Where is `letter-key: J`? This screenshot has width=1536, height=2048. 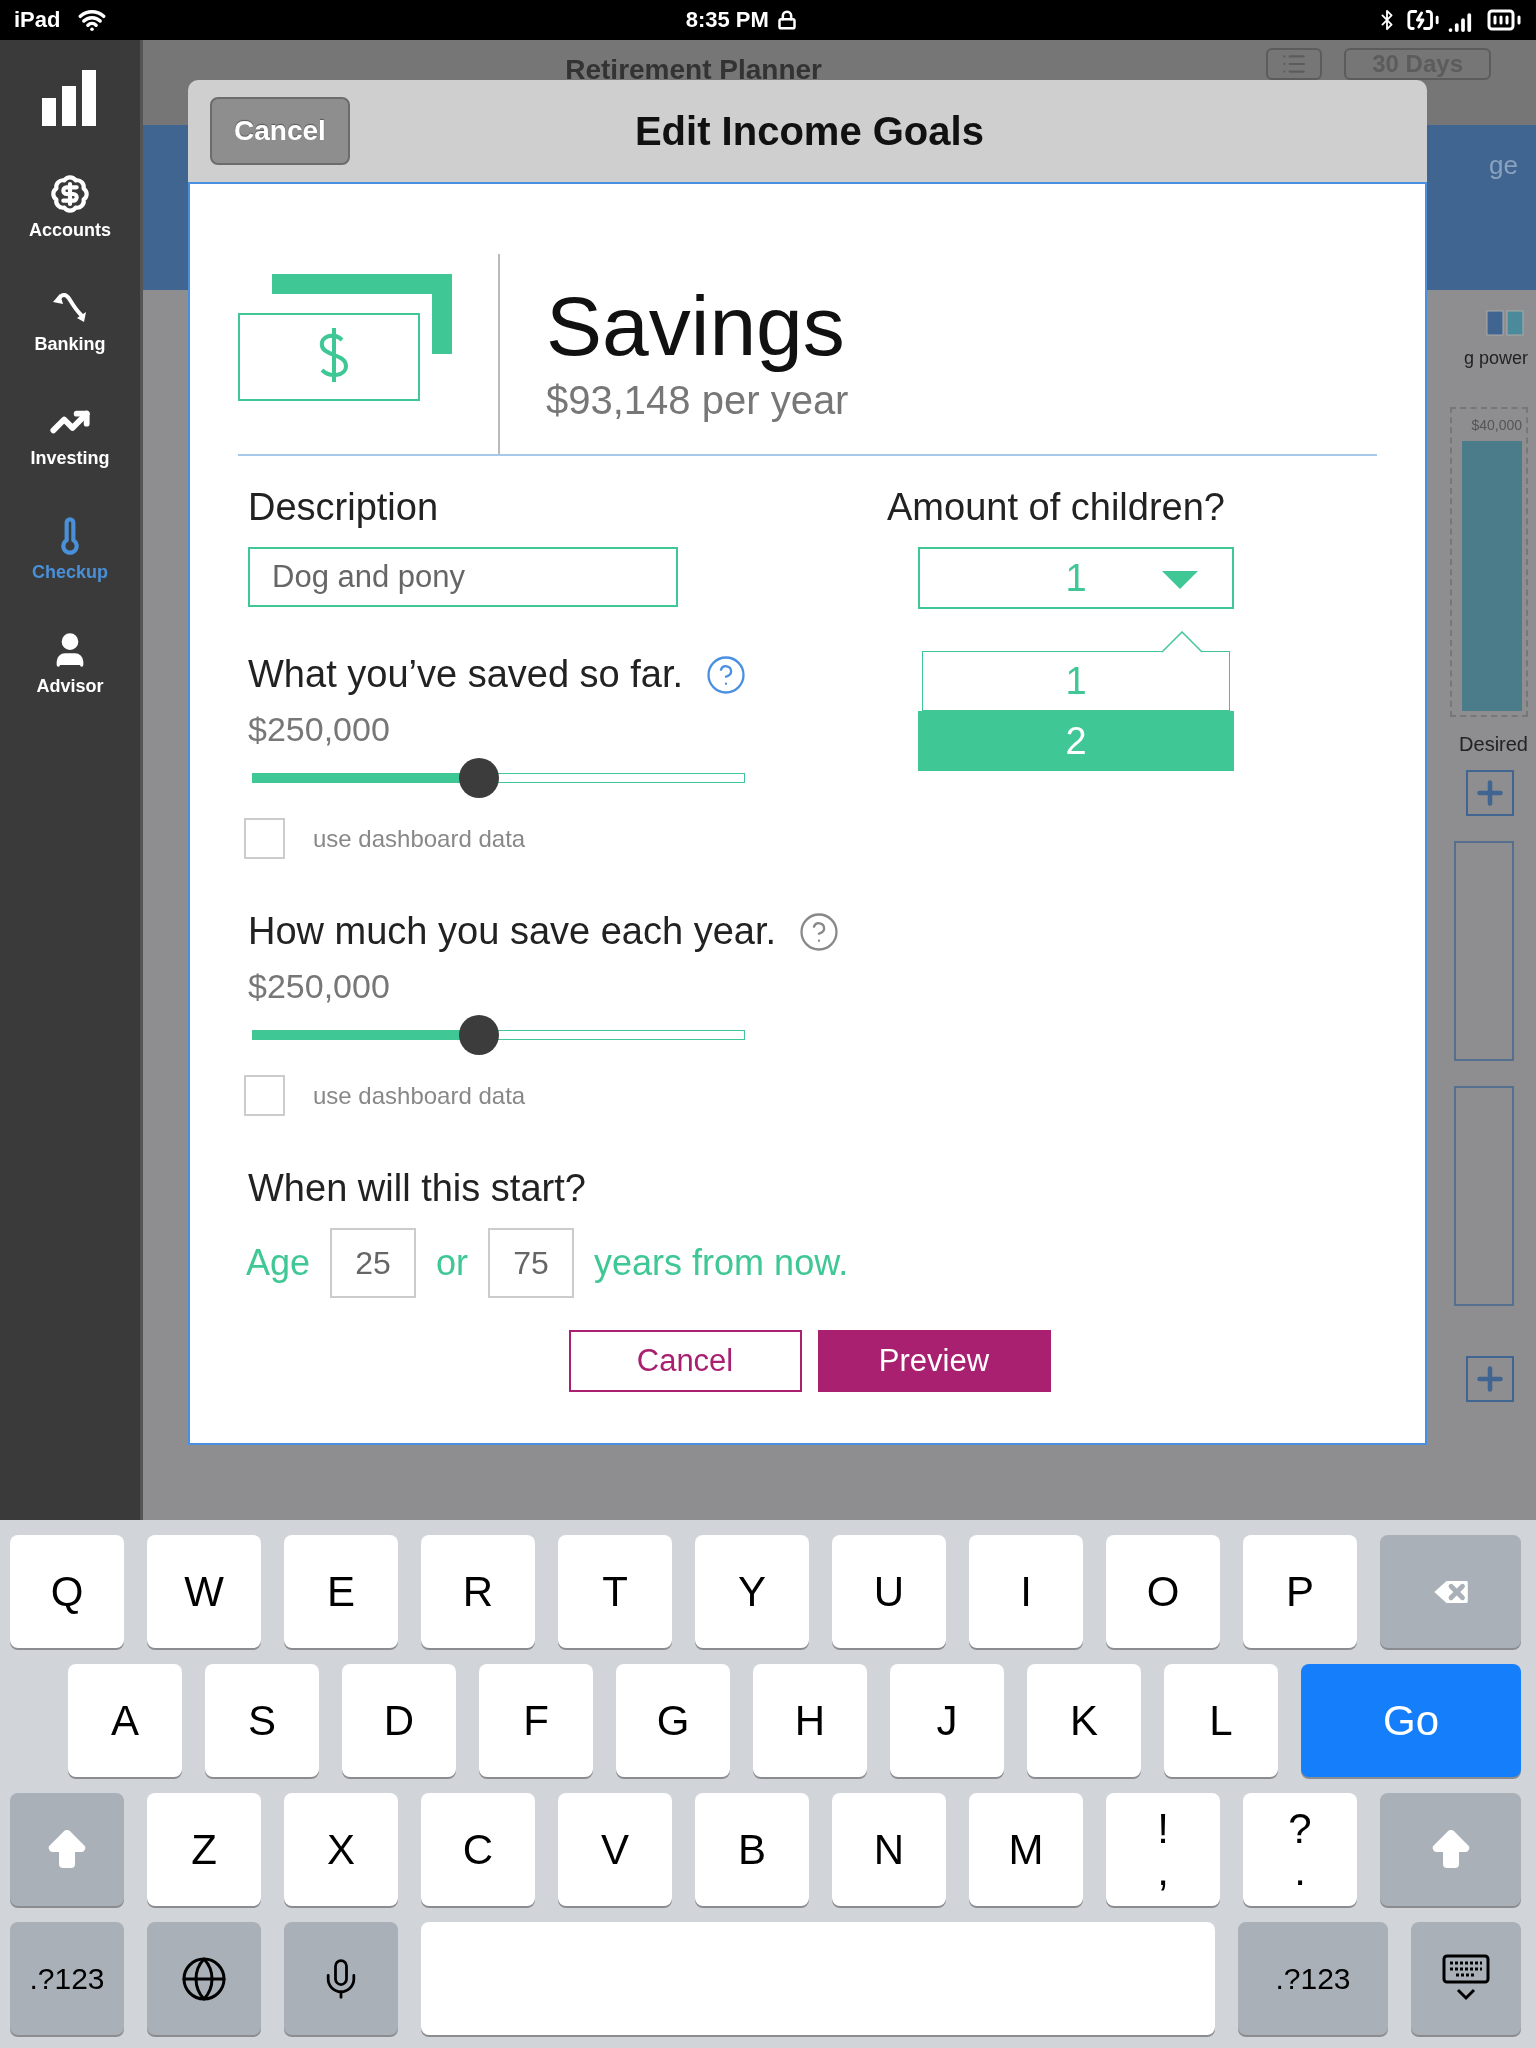
letter-key: J is located at coordinates (947, 1720).